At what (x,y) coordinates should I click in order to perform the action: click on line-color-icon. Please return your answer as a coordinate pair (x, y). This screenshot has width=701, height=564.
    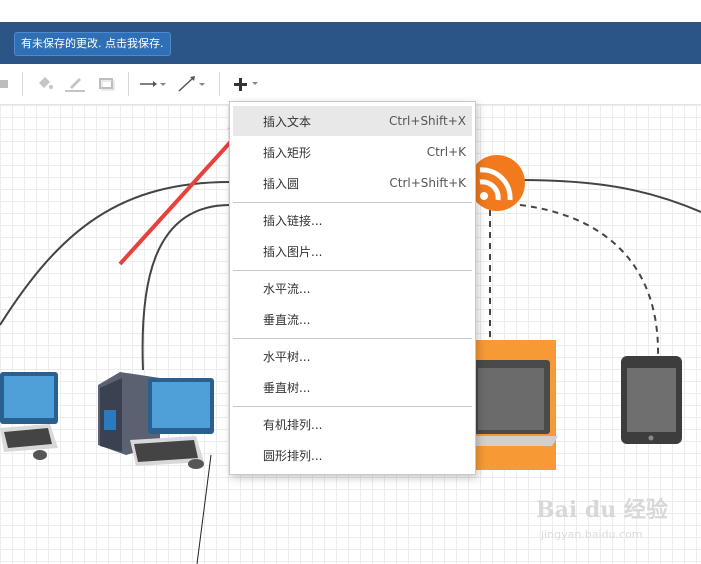
    Looking at the image, I should click on (75, 84).